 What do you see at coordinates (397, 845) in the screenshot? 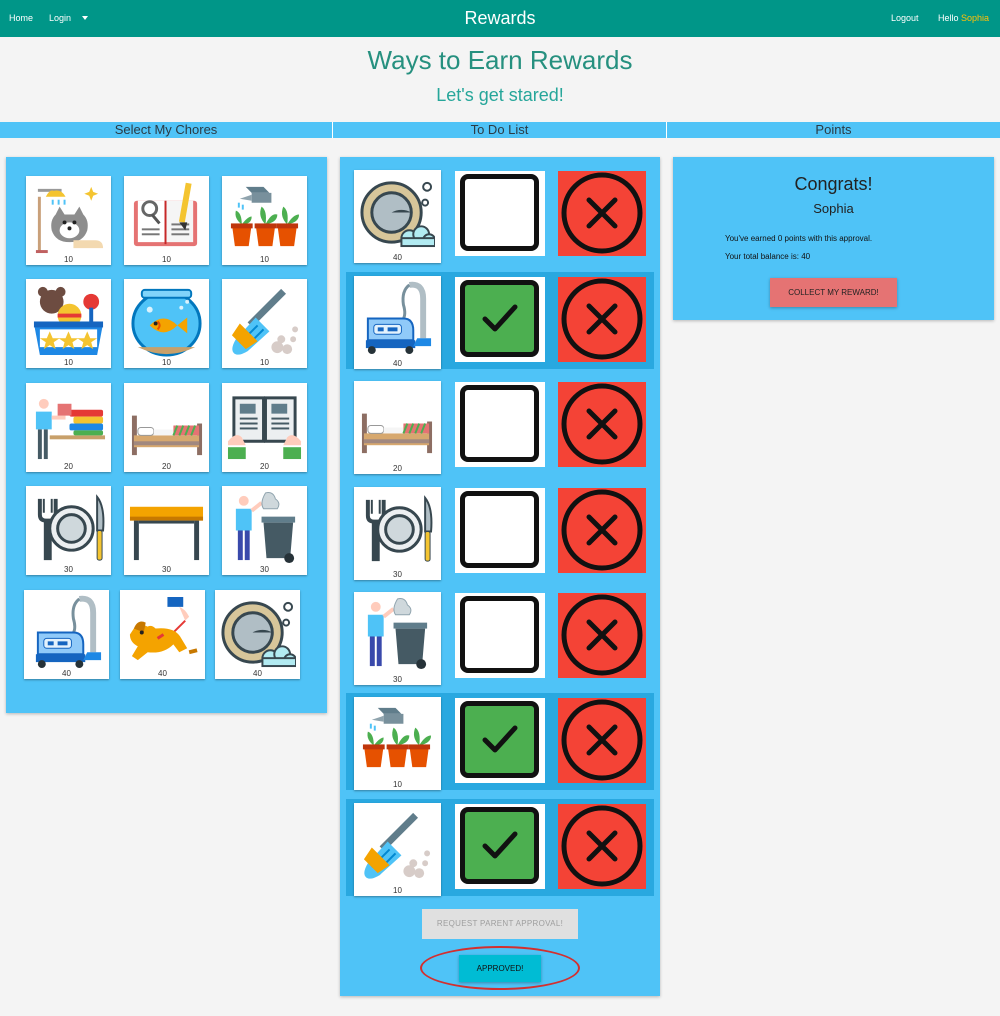
I see `broom-icon` at bounding box center [397, 845].